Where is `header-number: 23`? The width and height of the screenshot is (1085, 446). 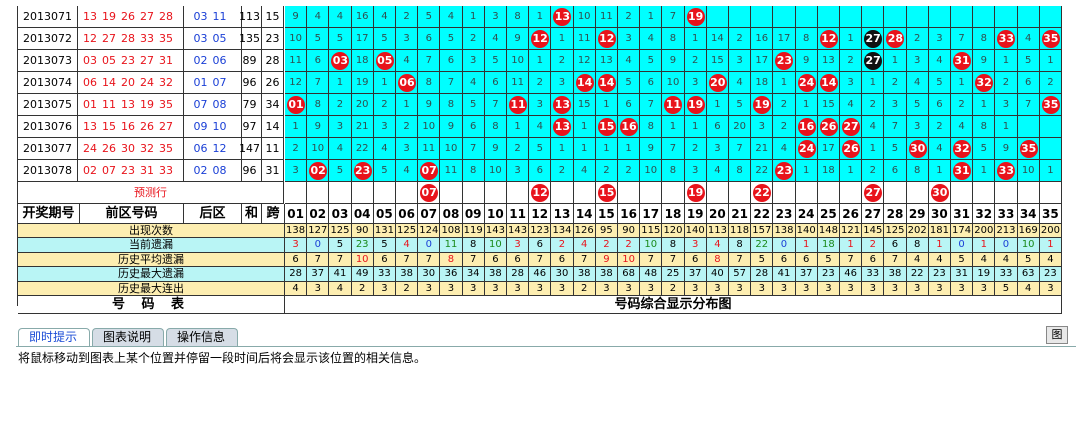 header-number: 23 is located at coordinates (784, 214).